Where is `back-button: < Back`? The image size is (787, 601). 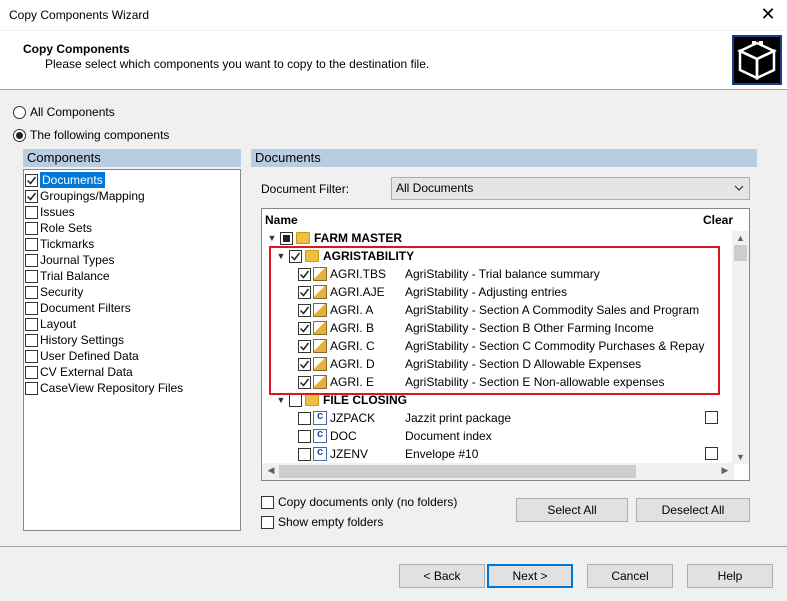
back-button: < Back is located at coordinates (442, 576).